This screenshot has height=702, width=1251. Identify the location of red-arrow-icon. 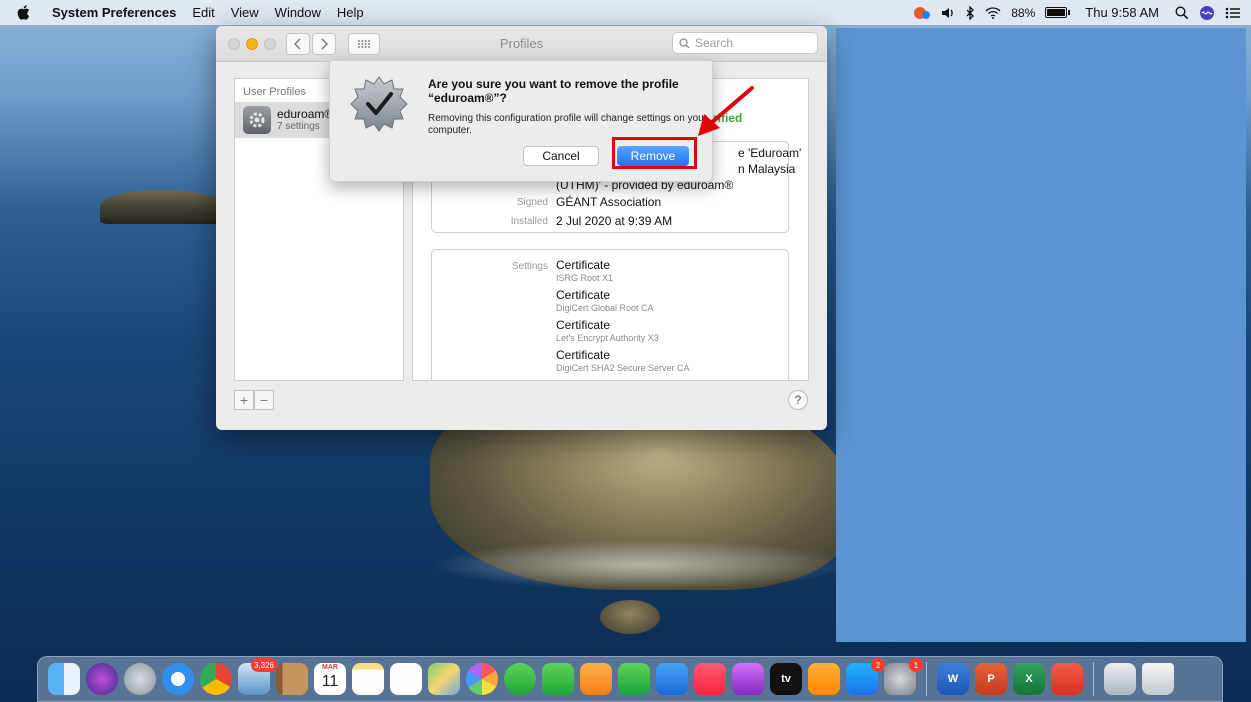
(726, 111).